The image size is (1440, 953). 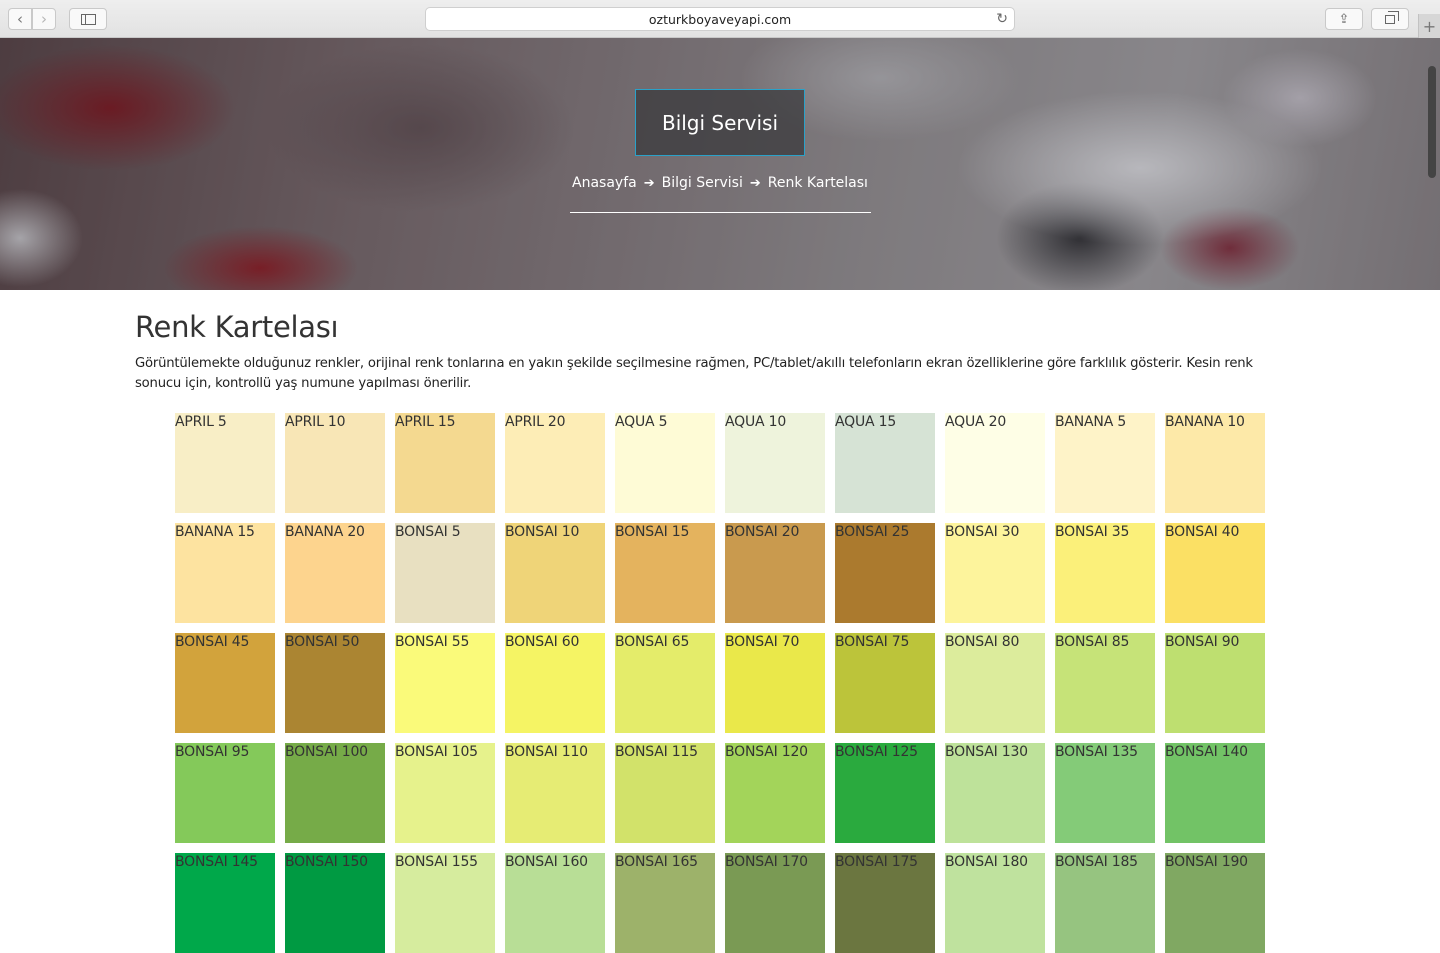 What do you see at coordinates (641, 422) in the screenshot?
I see `color-swatch-label: AQUA 5` at bounding box center [641, 422].